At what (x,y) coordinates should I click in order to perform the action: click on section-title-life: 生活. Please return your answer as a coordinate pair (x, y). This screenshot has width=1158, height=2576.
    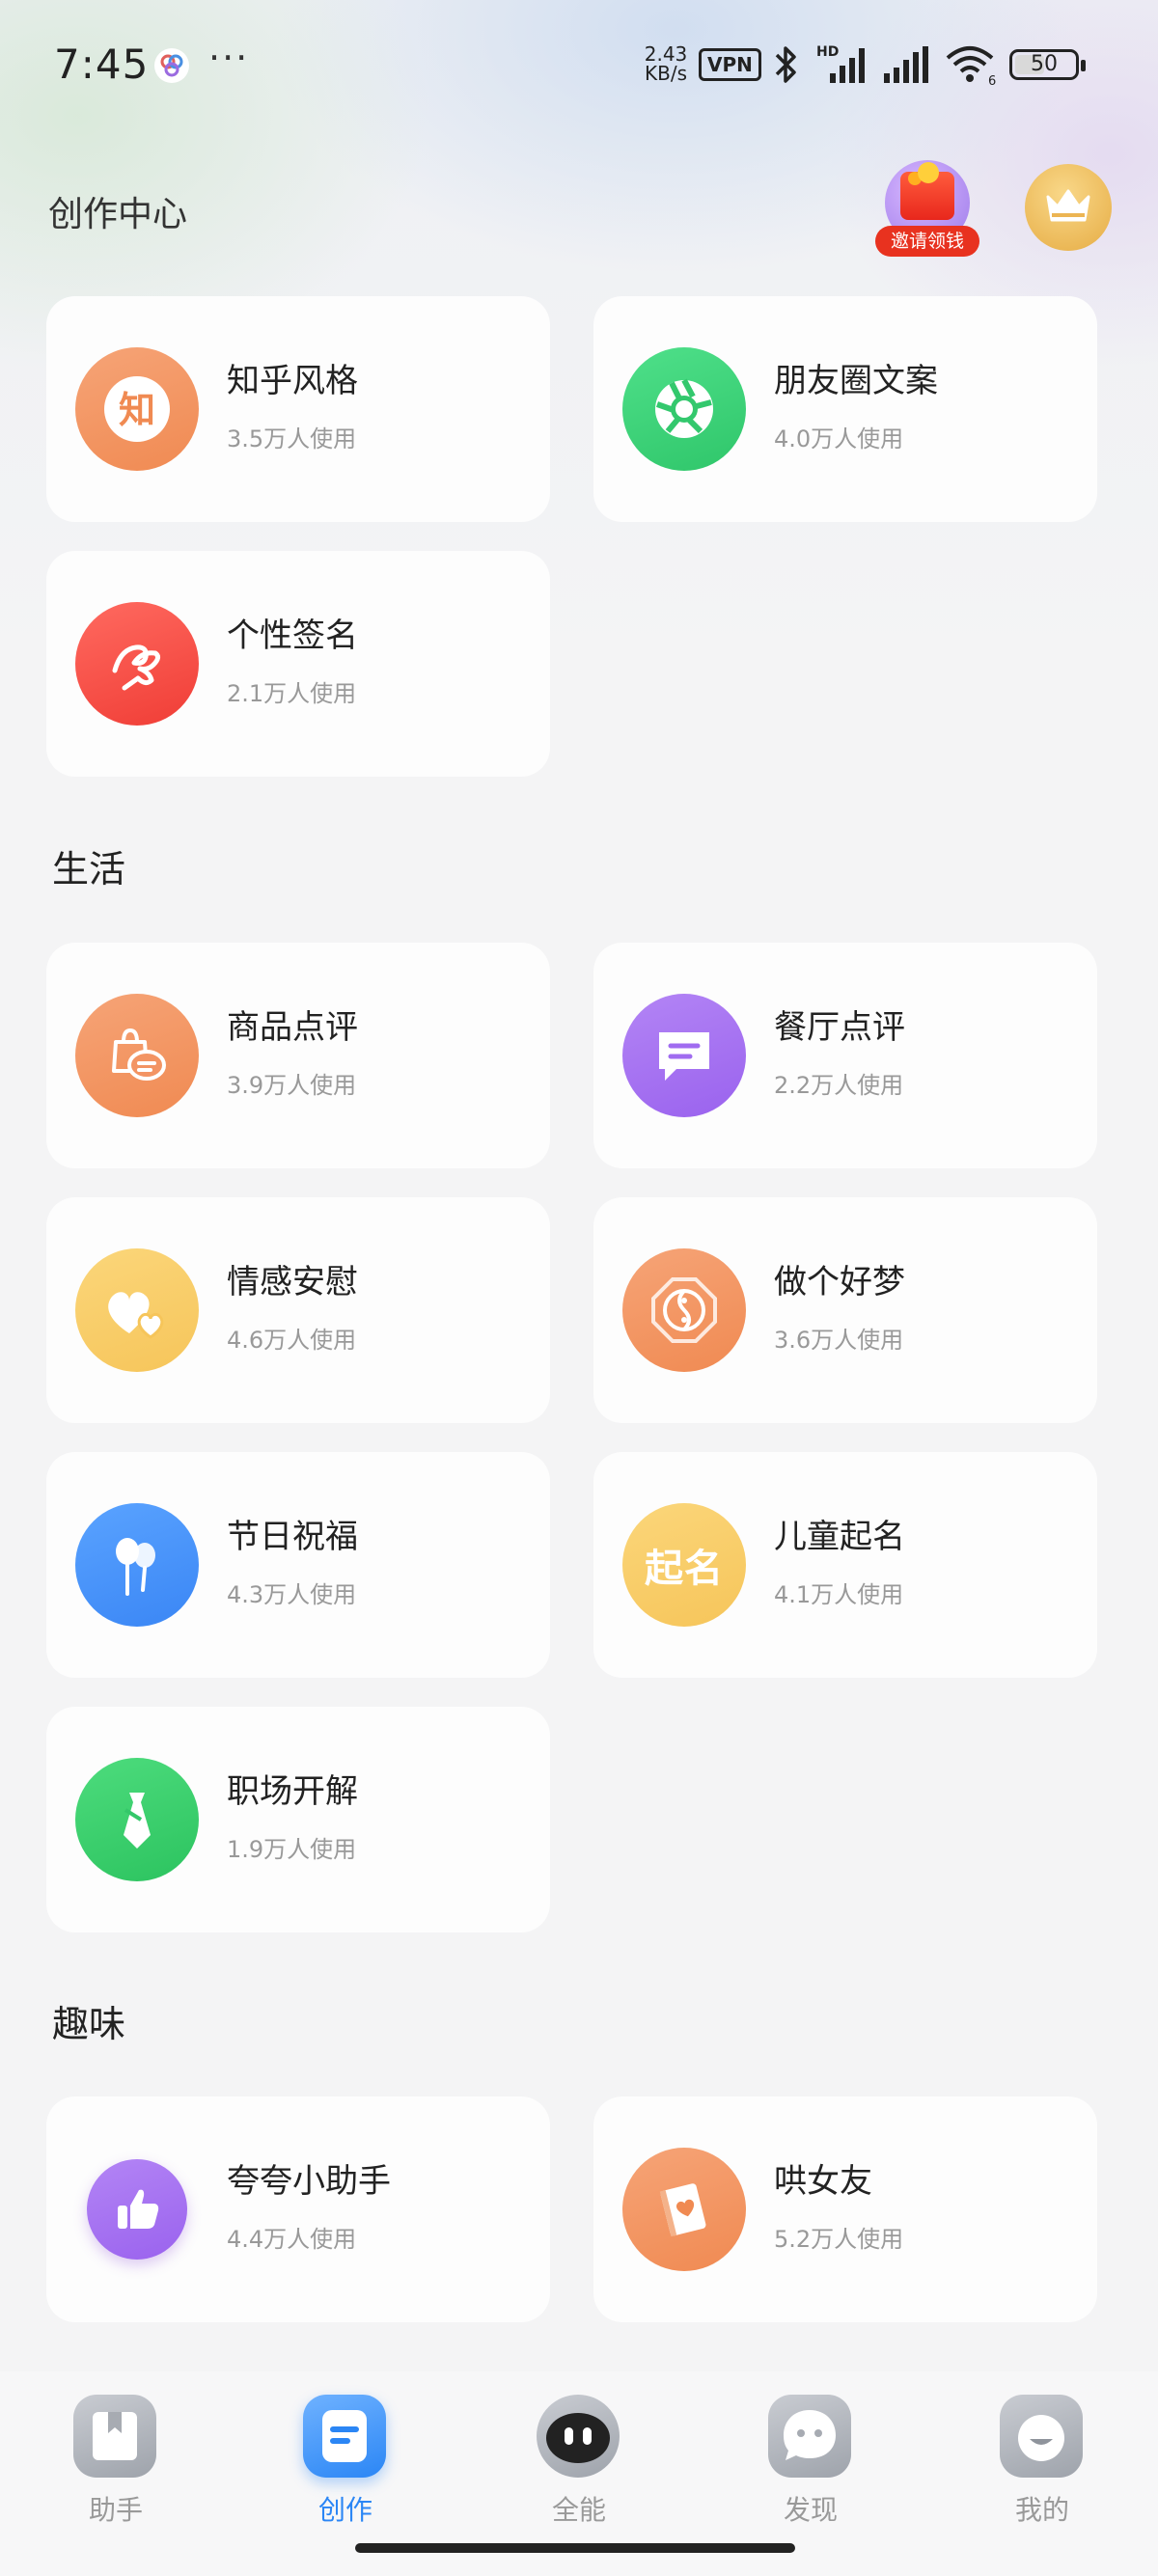
    Looking at the image, I should click on (89, 870).